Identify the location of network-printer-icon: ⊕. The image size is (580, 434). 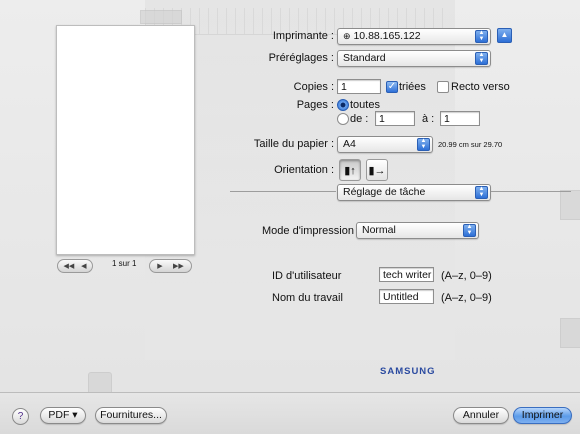
(347, 36).